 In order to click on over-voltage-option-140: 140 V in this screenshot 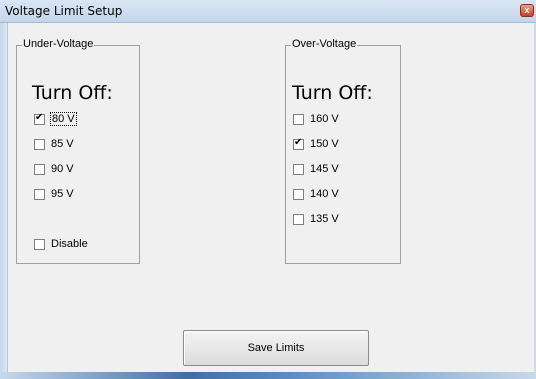, I will do `click(316, 194)`.